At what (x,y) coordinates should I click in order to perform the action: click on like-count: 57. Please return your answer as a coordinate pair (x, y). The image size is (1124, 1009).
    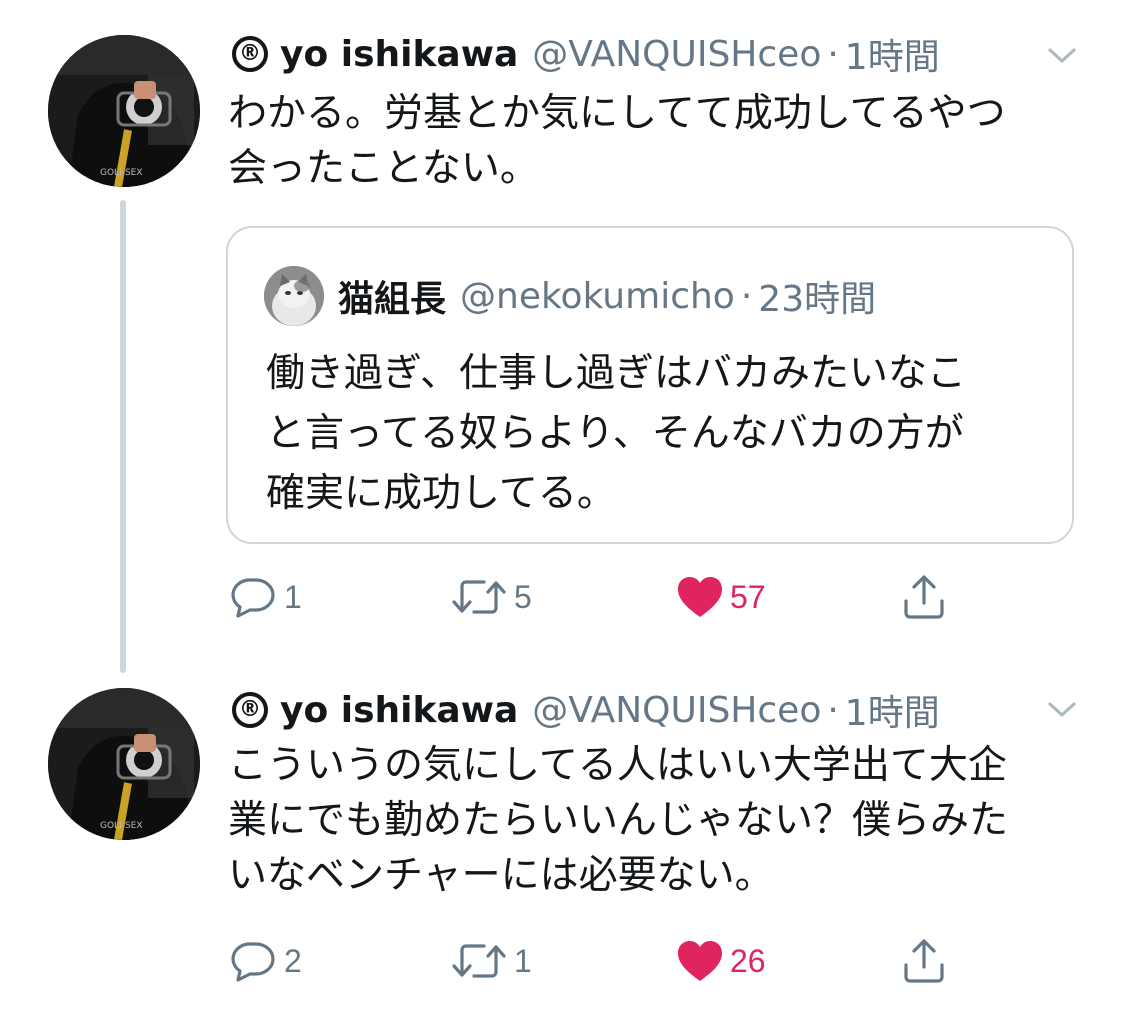
    Looking at the image, I should click on (748, 596).